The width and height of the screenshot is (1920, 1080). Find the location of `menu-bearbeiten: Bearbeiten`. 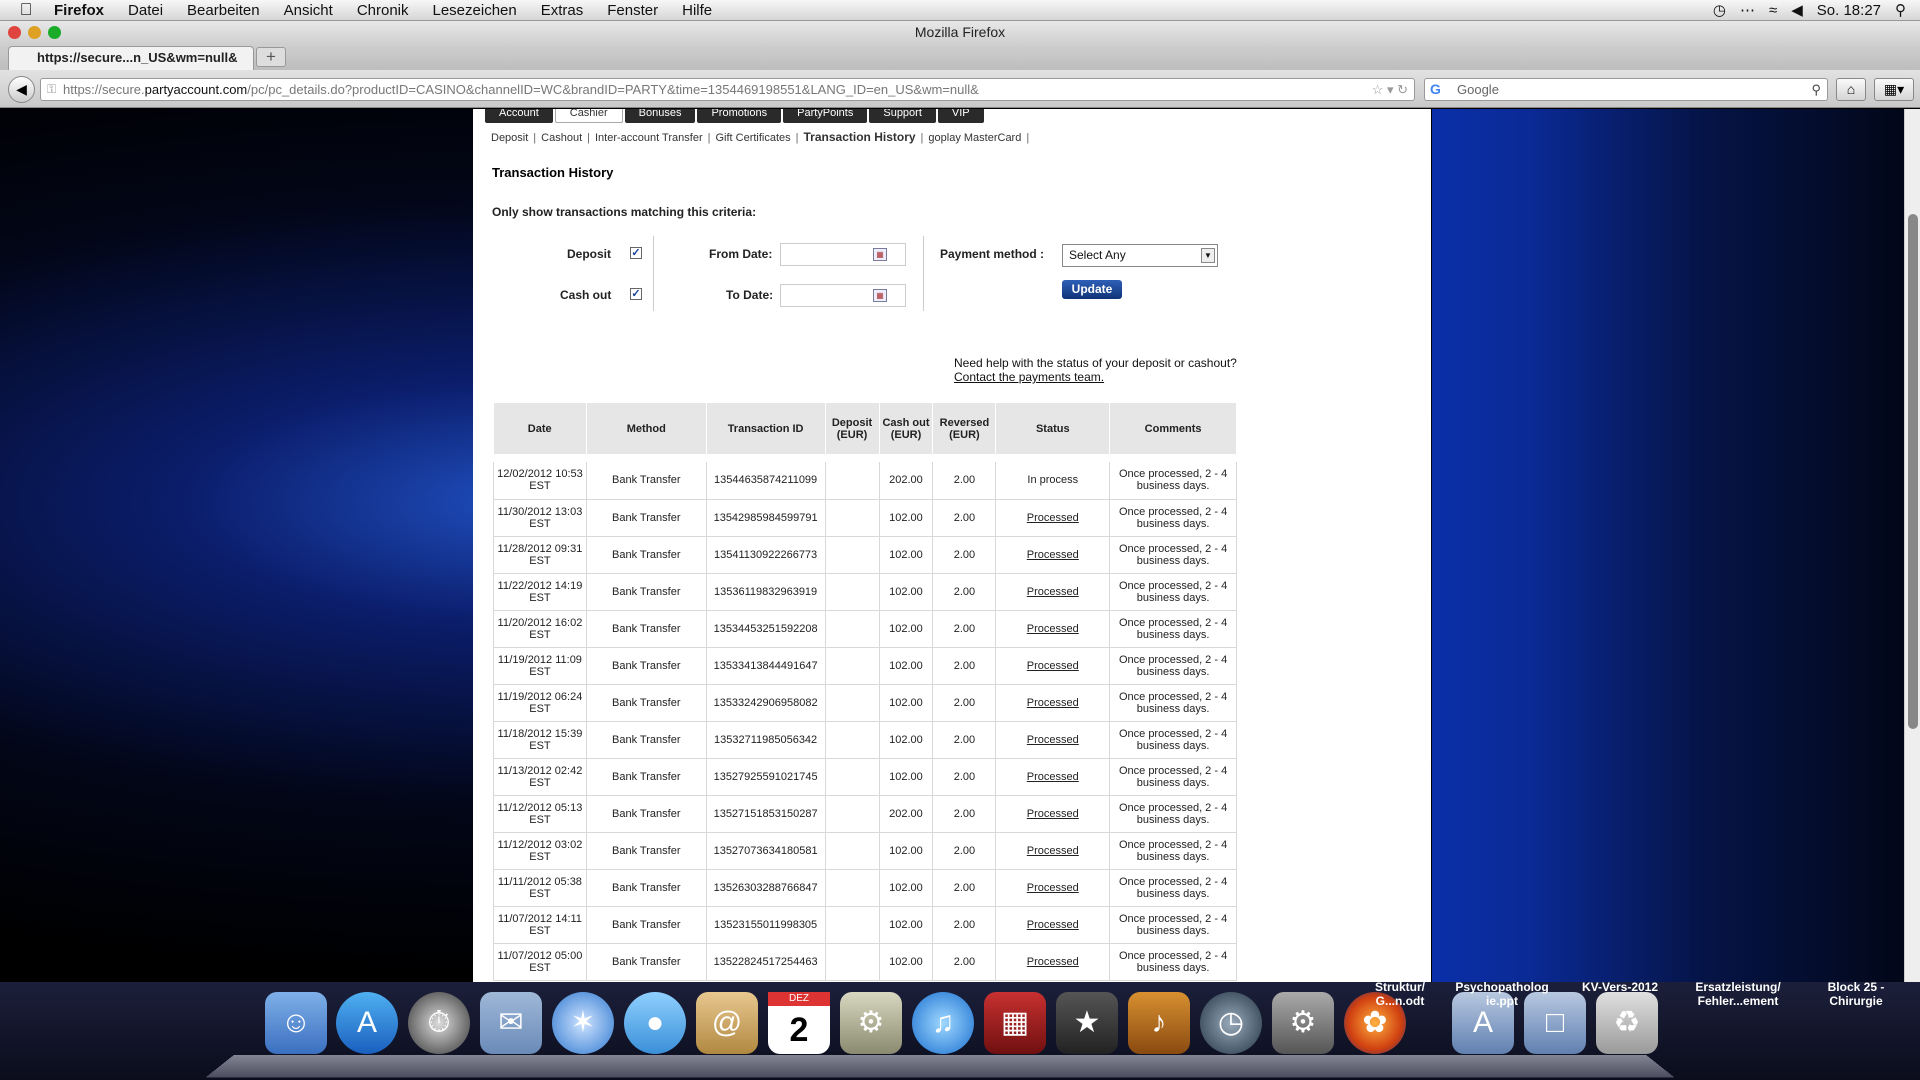

menu-bearbeiten: Bearbeiten is located at coordinates (223, 10).